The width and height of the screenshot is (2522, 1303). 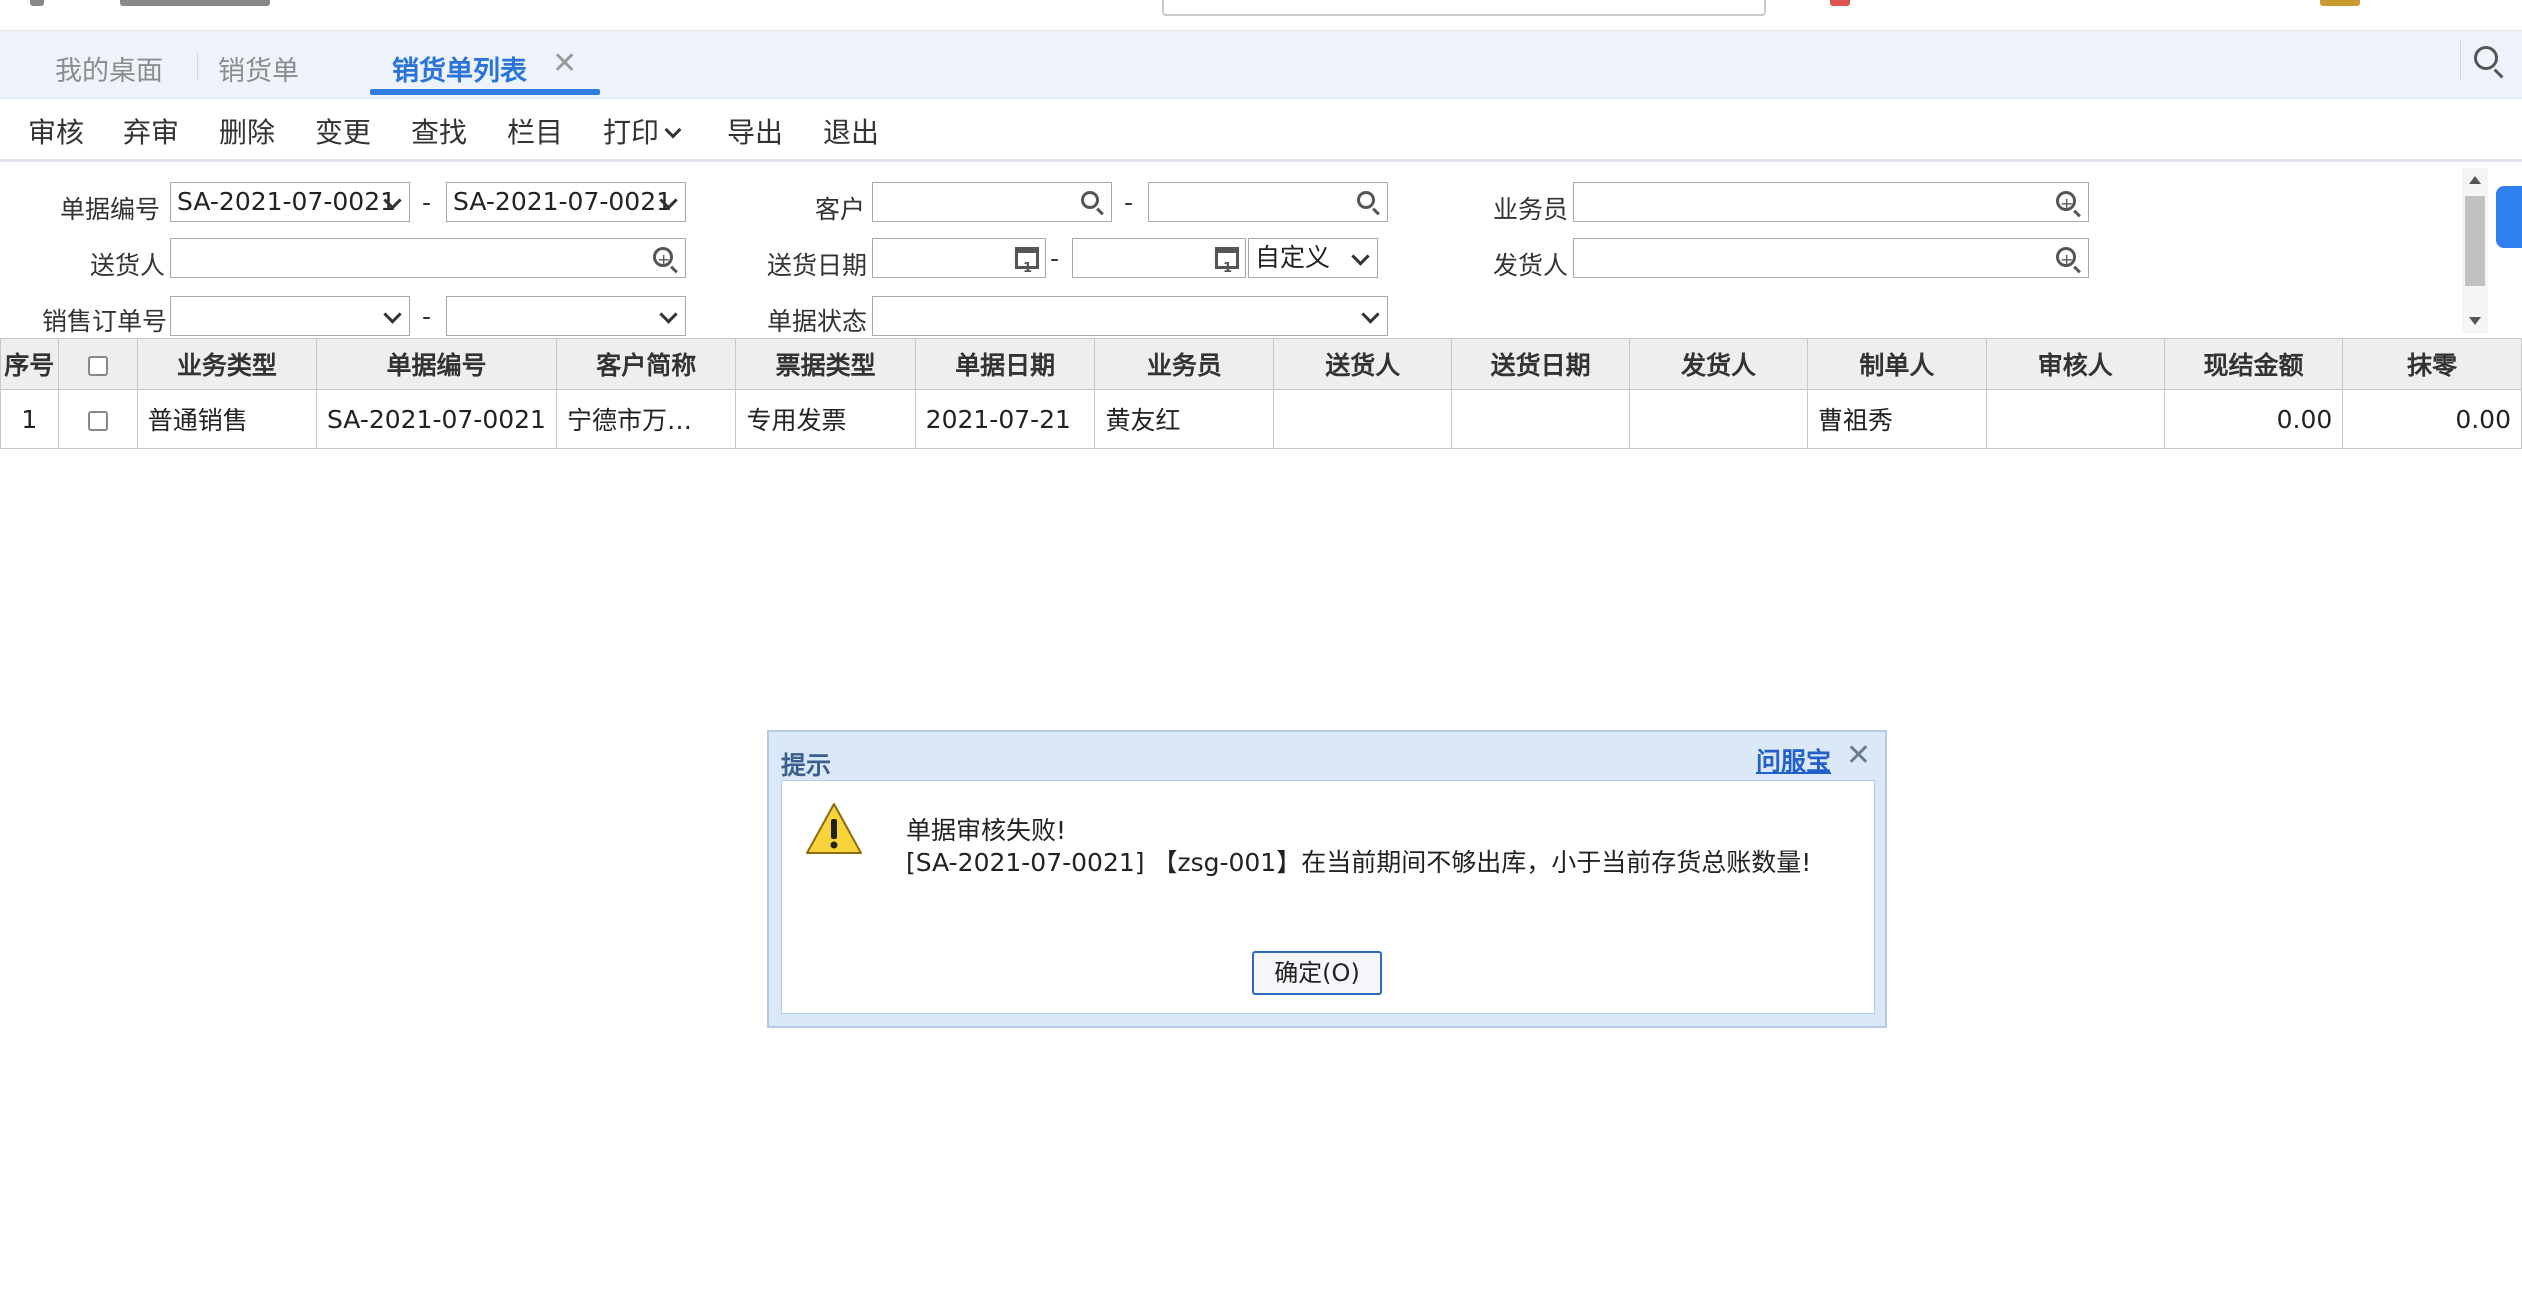 What do you see at coordinates (535, 131) in the screenshot?
I see `columns-button: 栏目` at bounding box center [535, 131].